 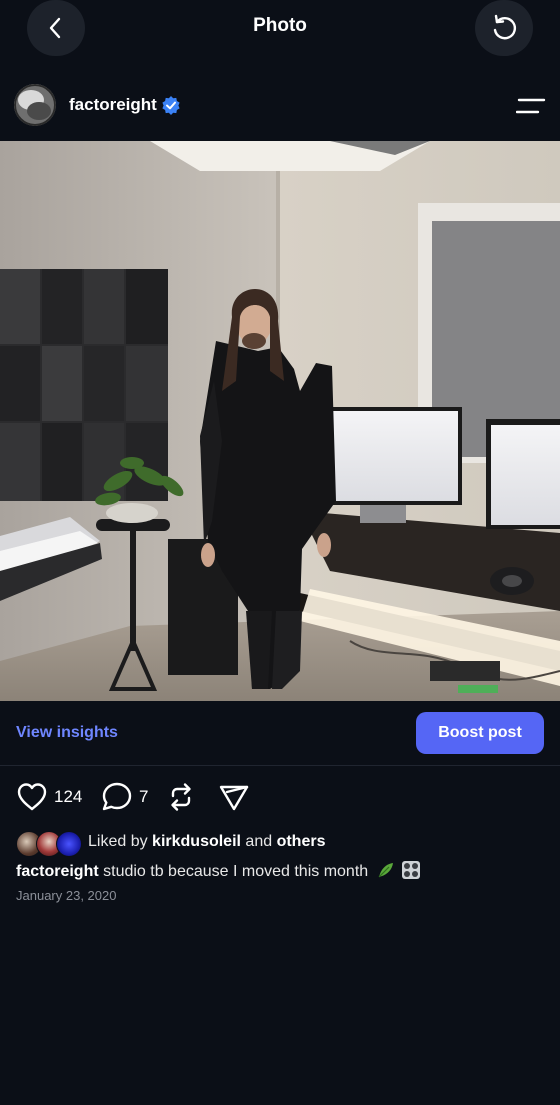 I want to click on knobs-emoji-icon, so click(x=411, y=870).